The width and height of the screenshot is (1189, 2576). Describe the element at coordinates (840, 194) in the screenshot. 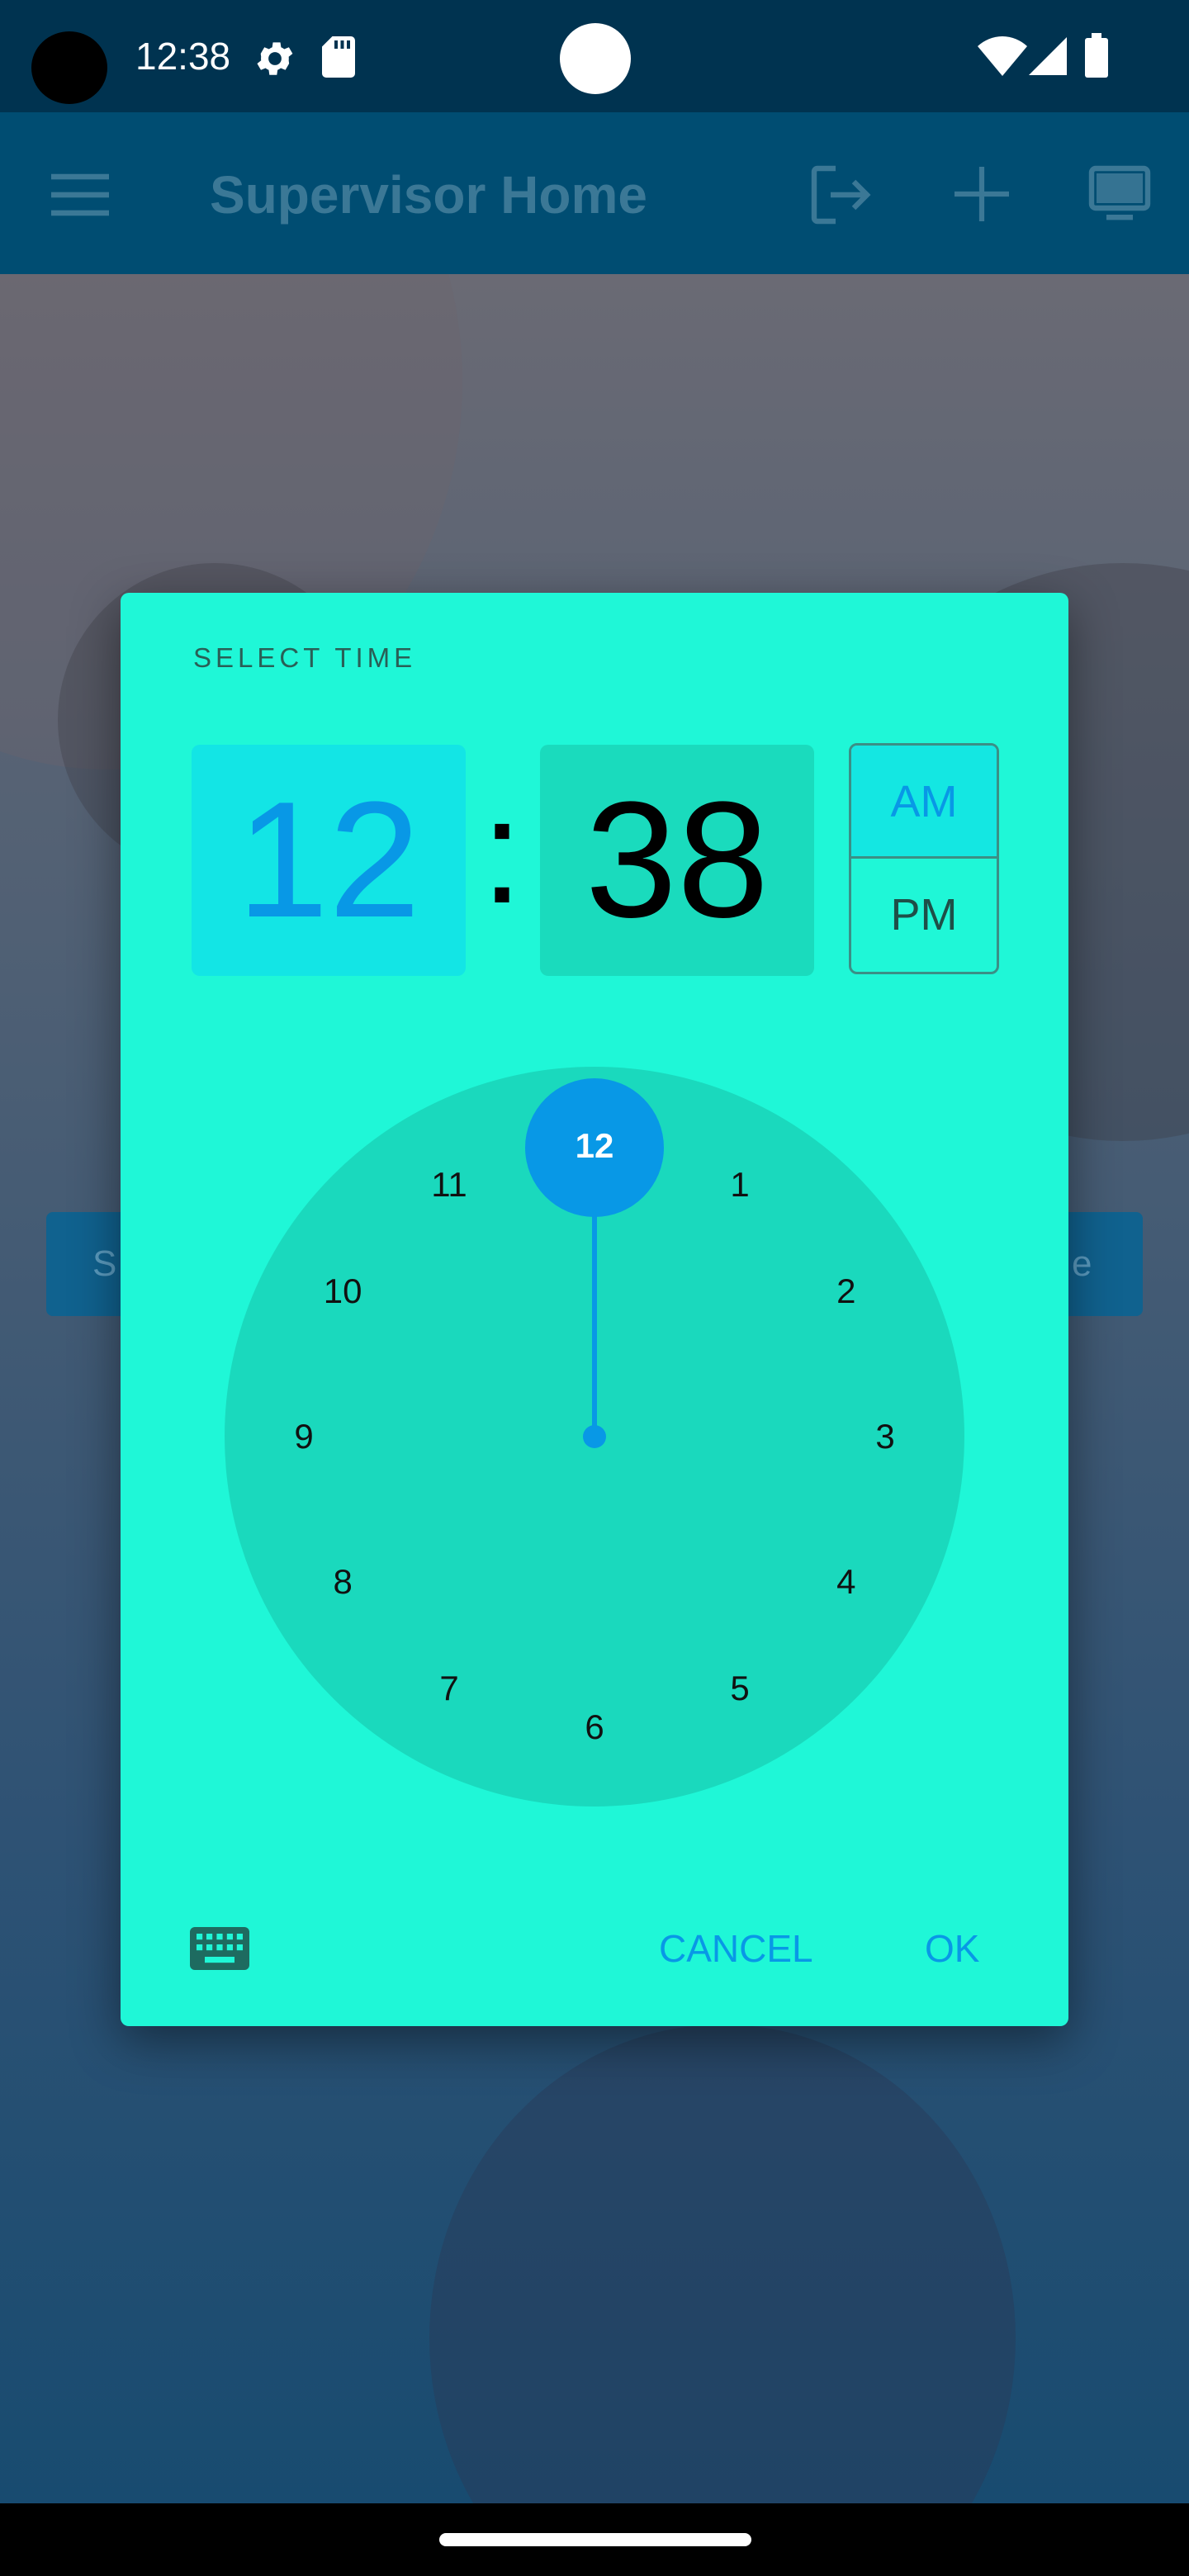

I see `logout-icon` at that location.